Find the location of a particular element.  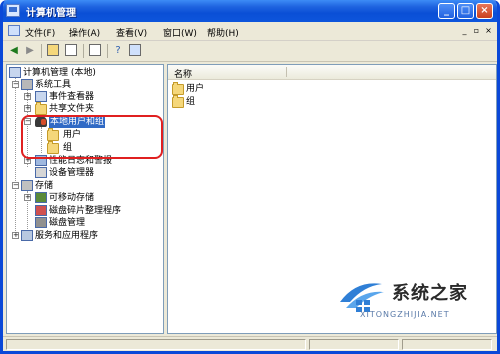

list-header: 名称 is located at coordinates (332, 72).